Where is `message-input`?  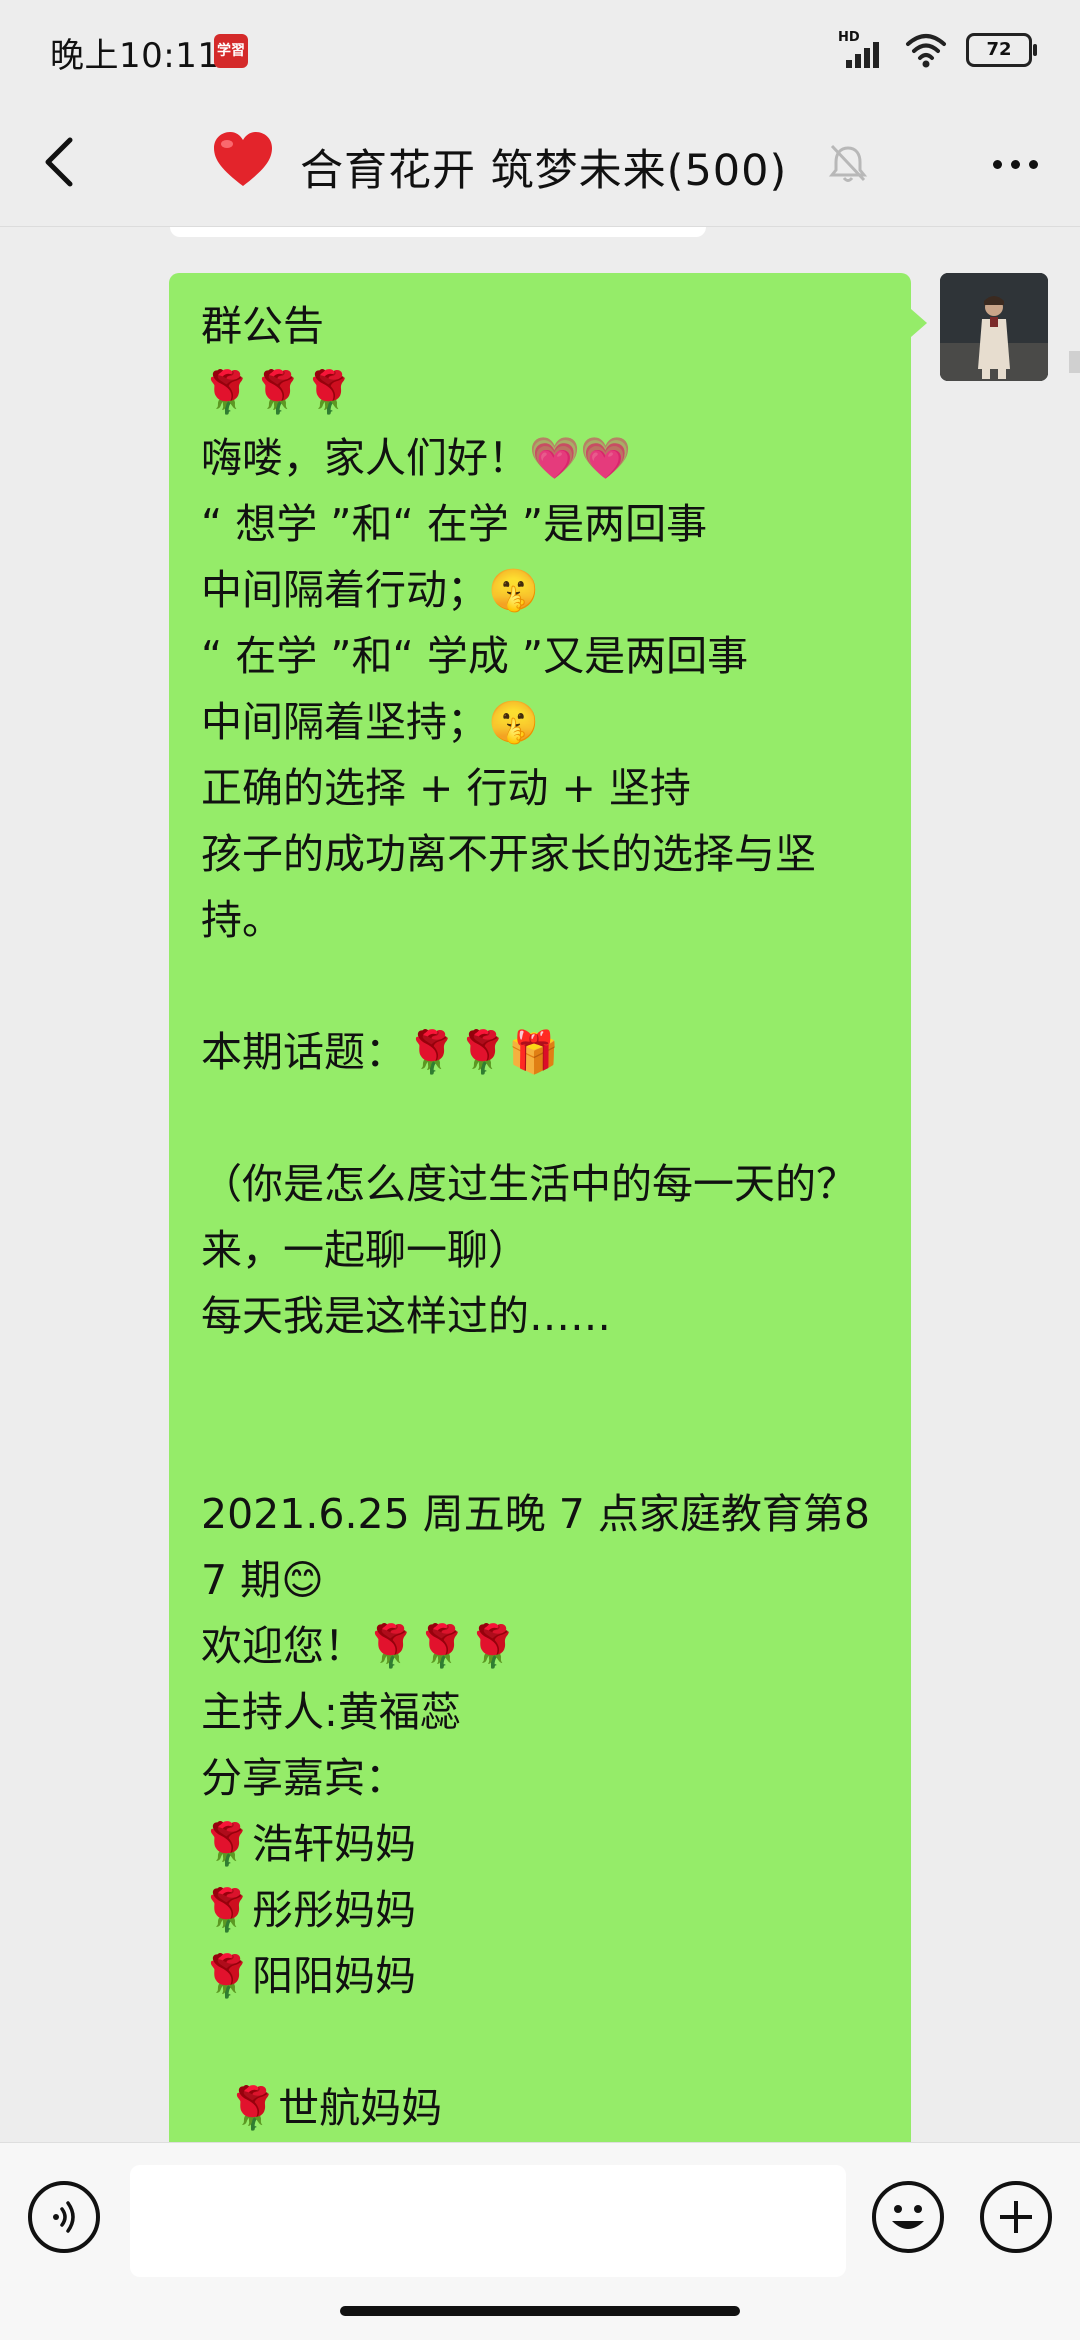
message-input is located at coordinates (488, 2221).